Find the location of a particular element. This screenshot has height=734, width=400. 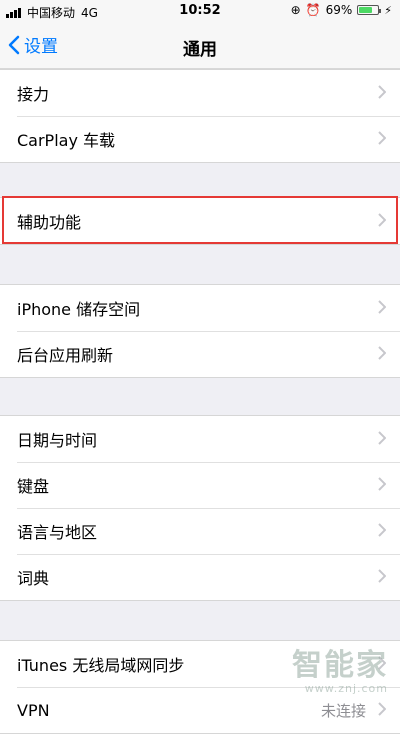

nav-bar: 设置 通用 is located at coordinates (200, 46).